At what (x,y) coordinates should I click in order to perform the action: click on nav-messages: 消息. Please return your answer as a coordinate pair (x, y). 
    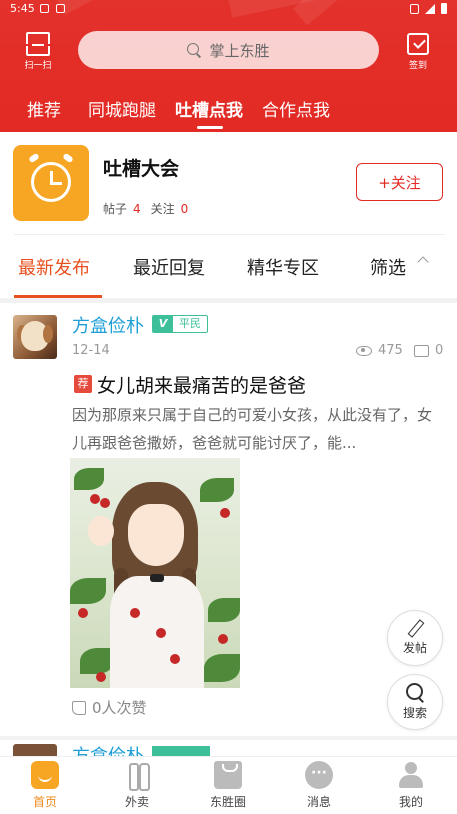
    Looking at the image, I should click on (319, 785).